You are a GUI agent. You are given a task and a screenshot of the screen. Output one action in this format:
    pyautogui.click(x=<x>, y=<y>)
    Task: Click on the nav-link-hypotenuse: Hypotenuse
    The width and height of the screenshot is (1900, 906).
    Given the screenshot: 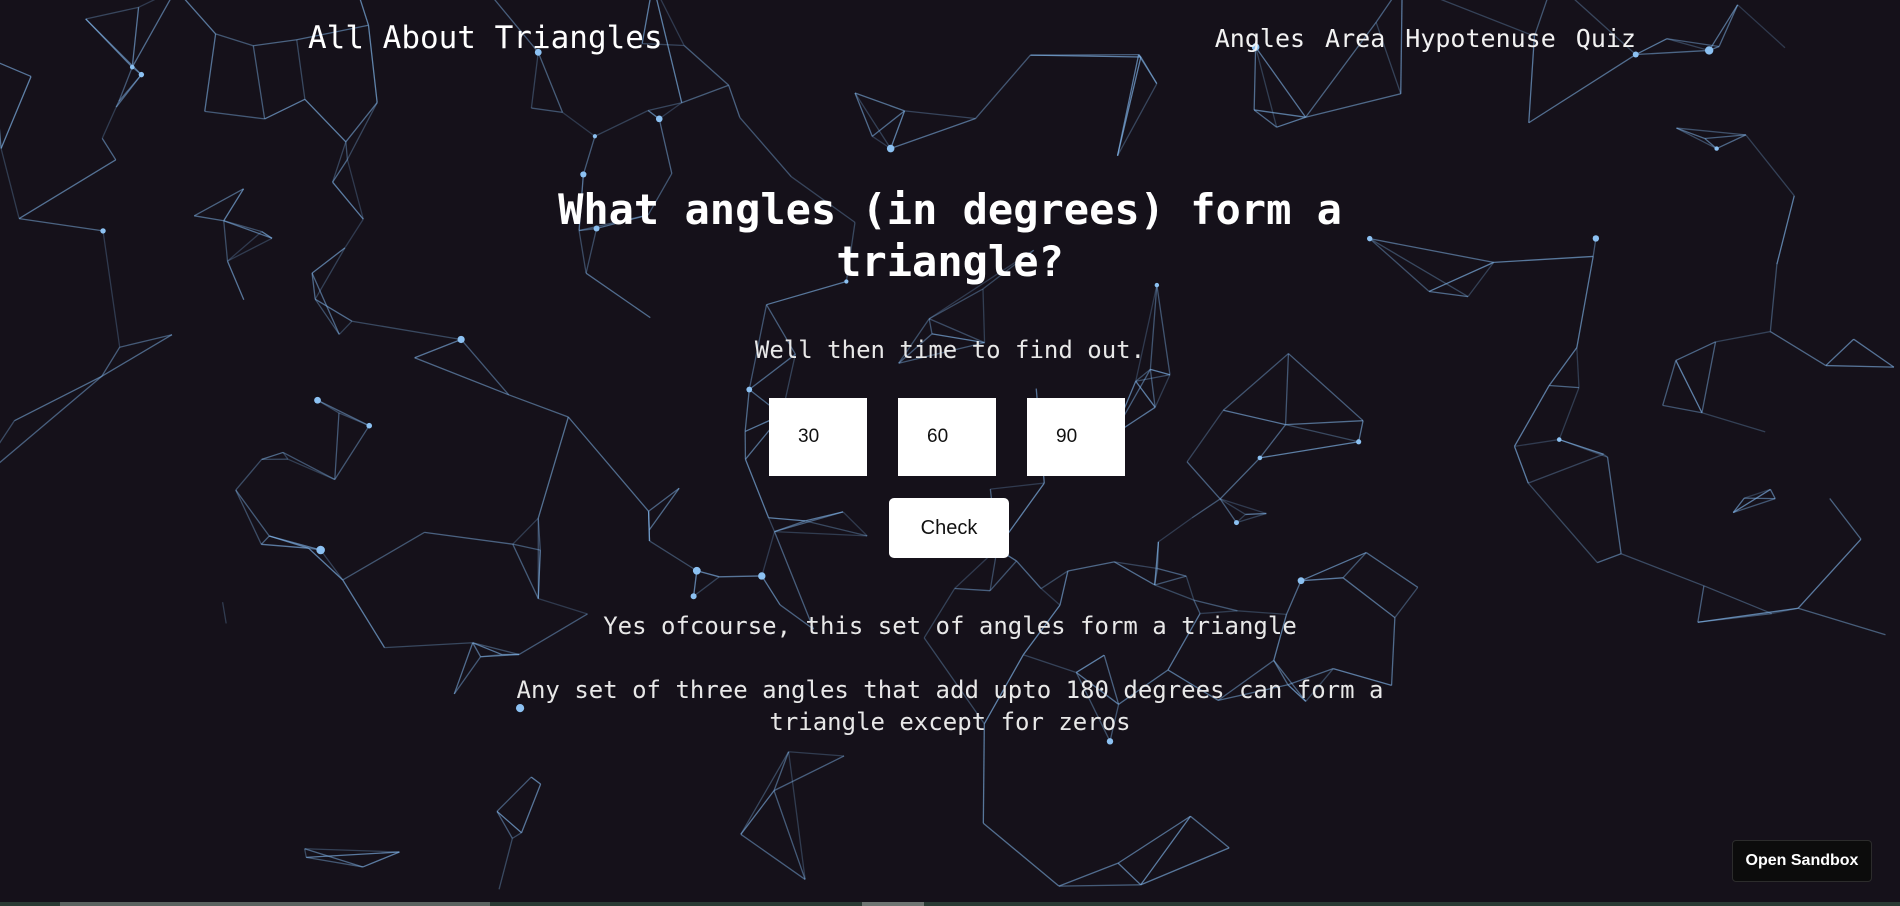 What is the action you would take?
    pyautogui.click(x=1480, y=38)
    